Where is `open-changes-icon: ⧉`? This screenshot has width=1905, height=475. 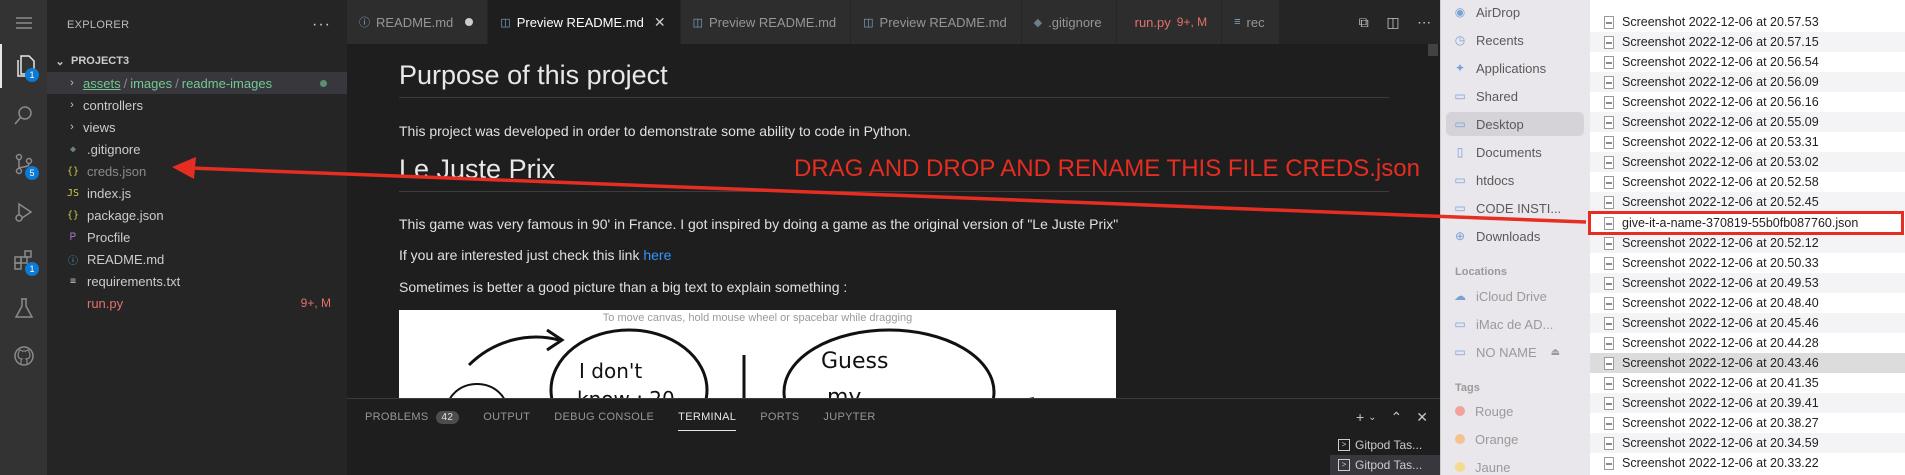 open-changes-icon: ⧉ is located at coordinates (1364, 22).